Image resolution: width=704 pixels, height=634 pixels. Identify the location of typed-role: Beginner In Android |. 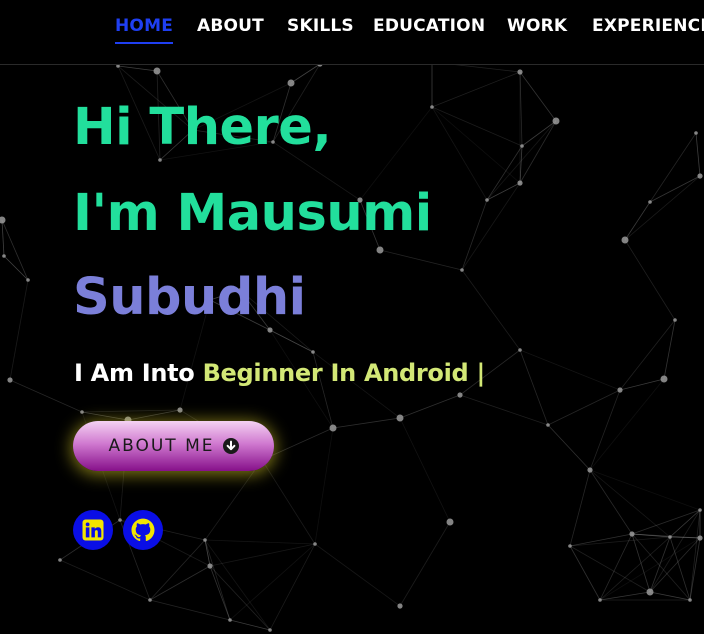
(344, 373).